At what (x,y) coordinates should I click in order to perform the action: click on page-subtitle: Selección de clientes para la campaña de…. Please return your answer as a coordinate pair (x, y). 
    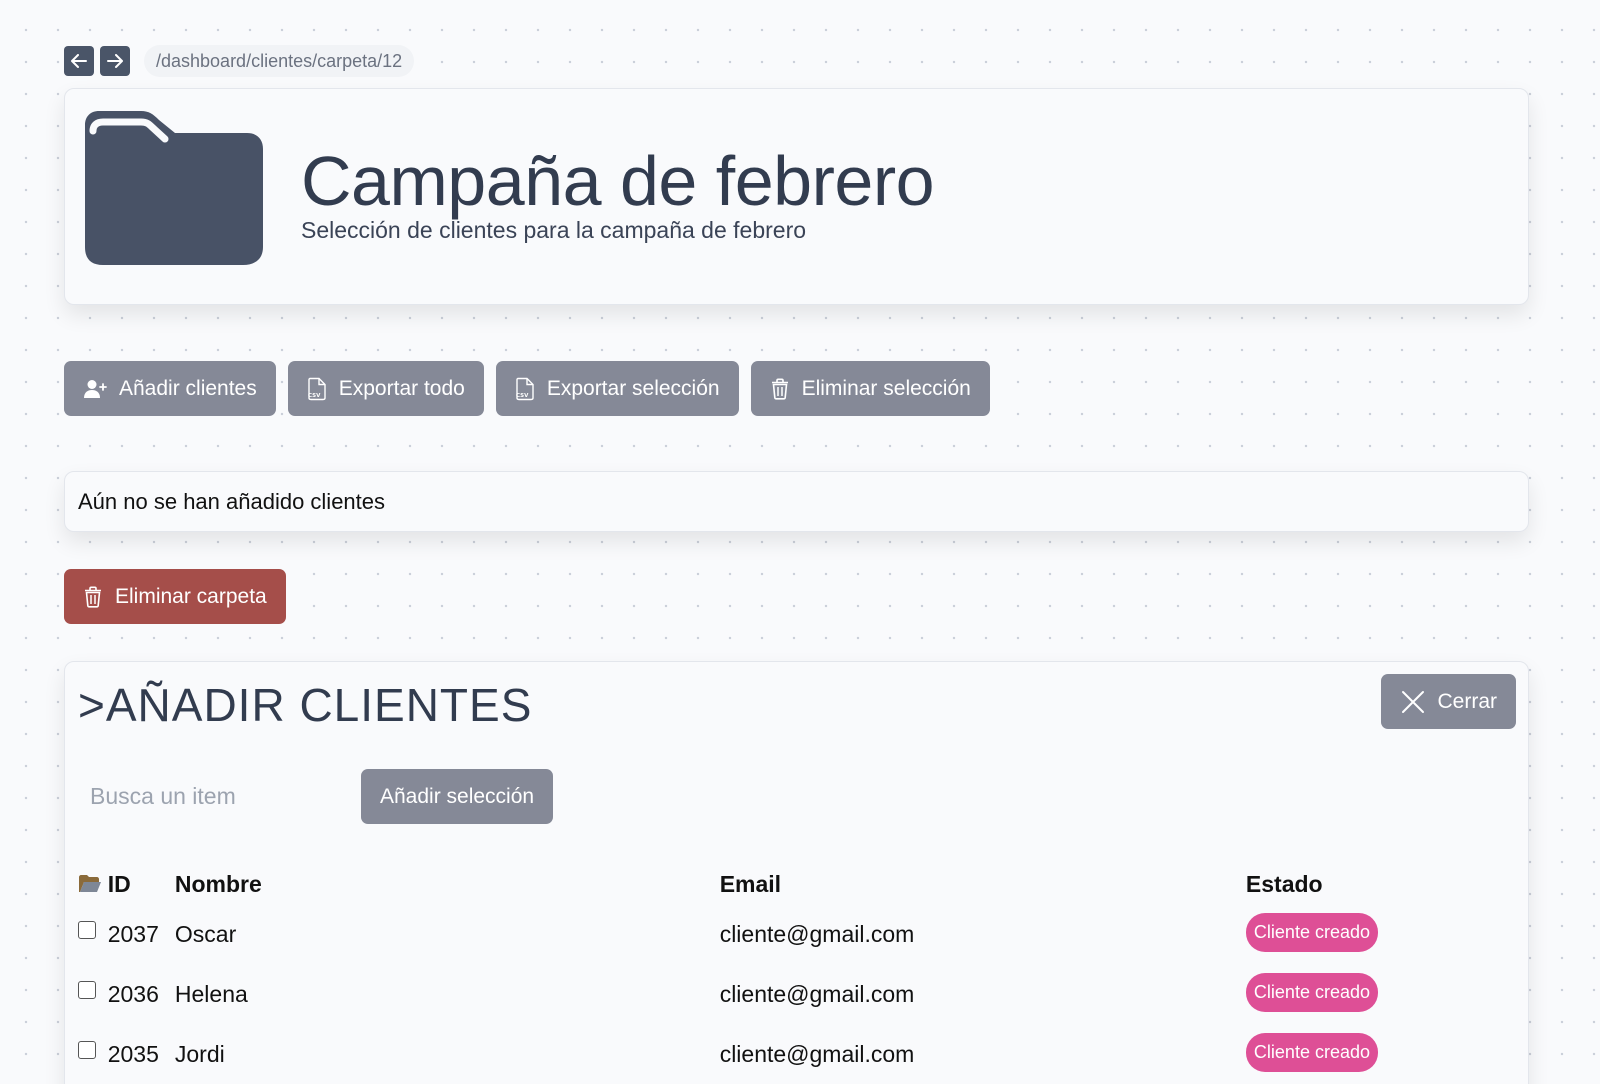
    Looking at the image, I should click on (554, 230).